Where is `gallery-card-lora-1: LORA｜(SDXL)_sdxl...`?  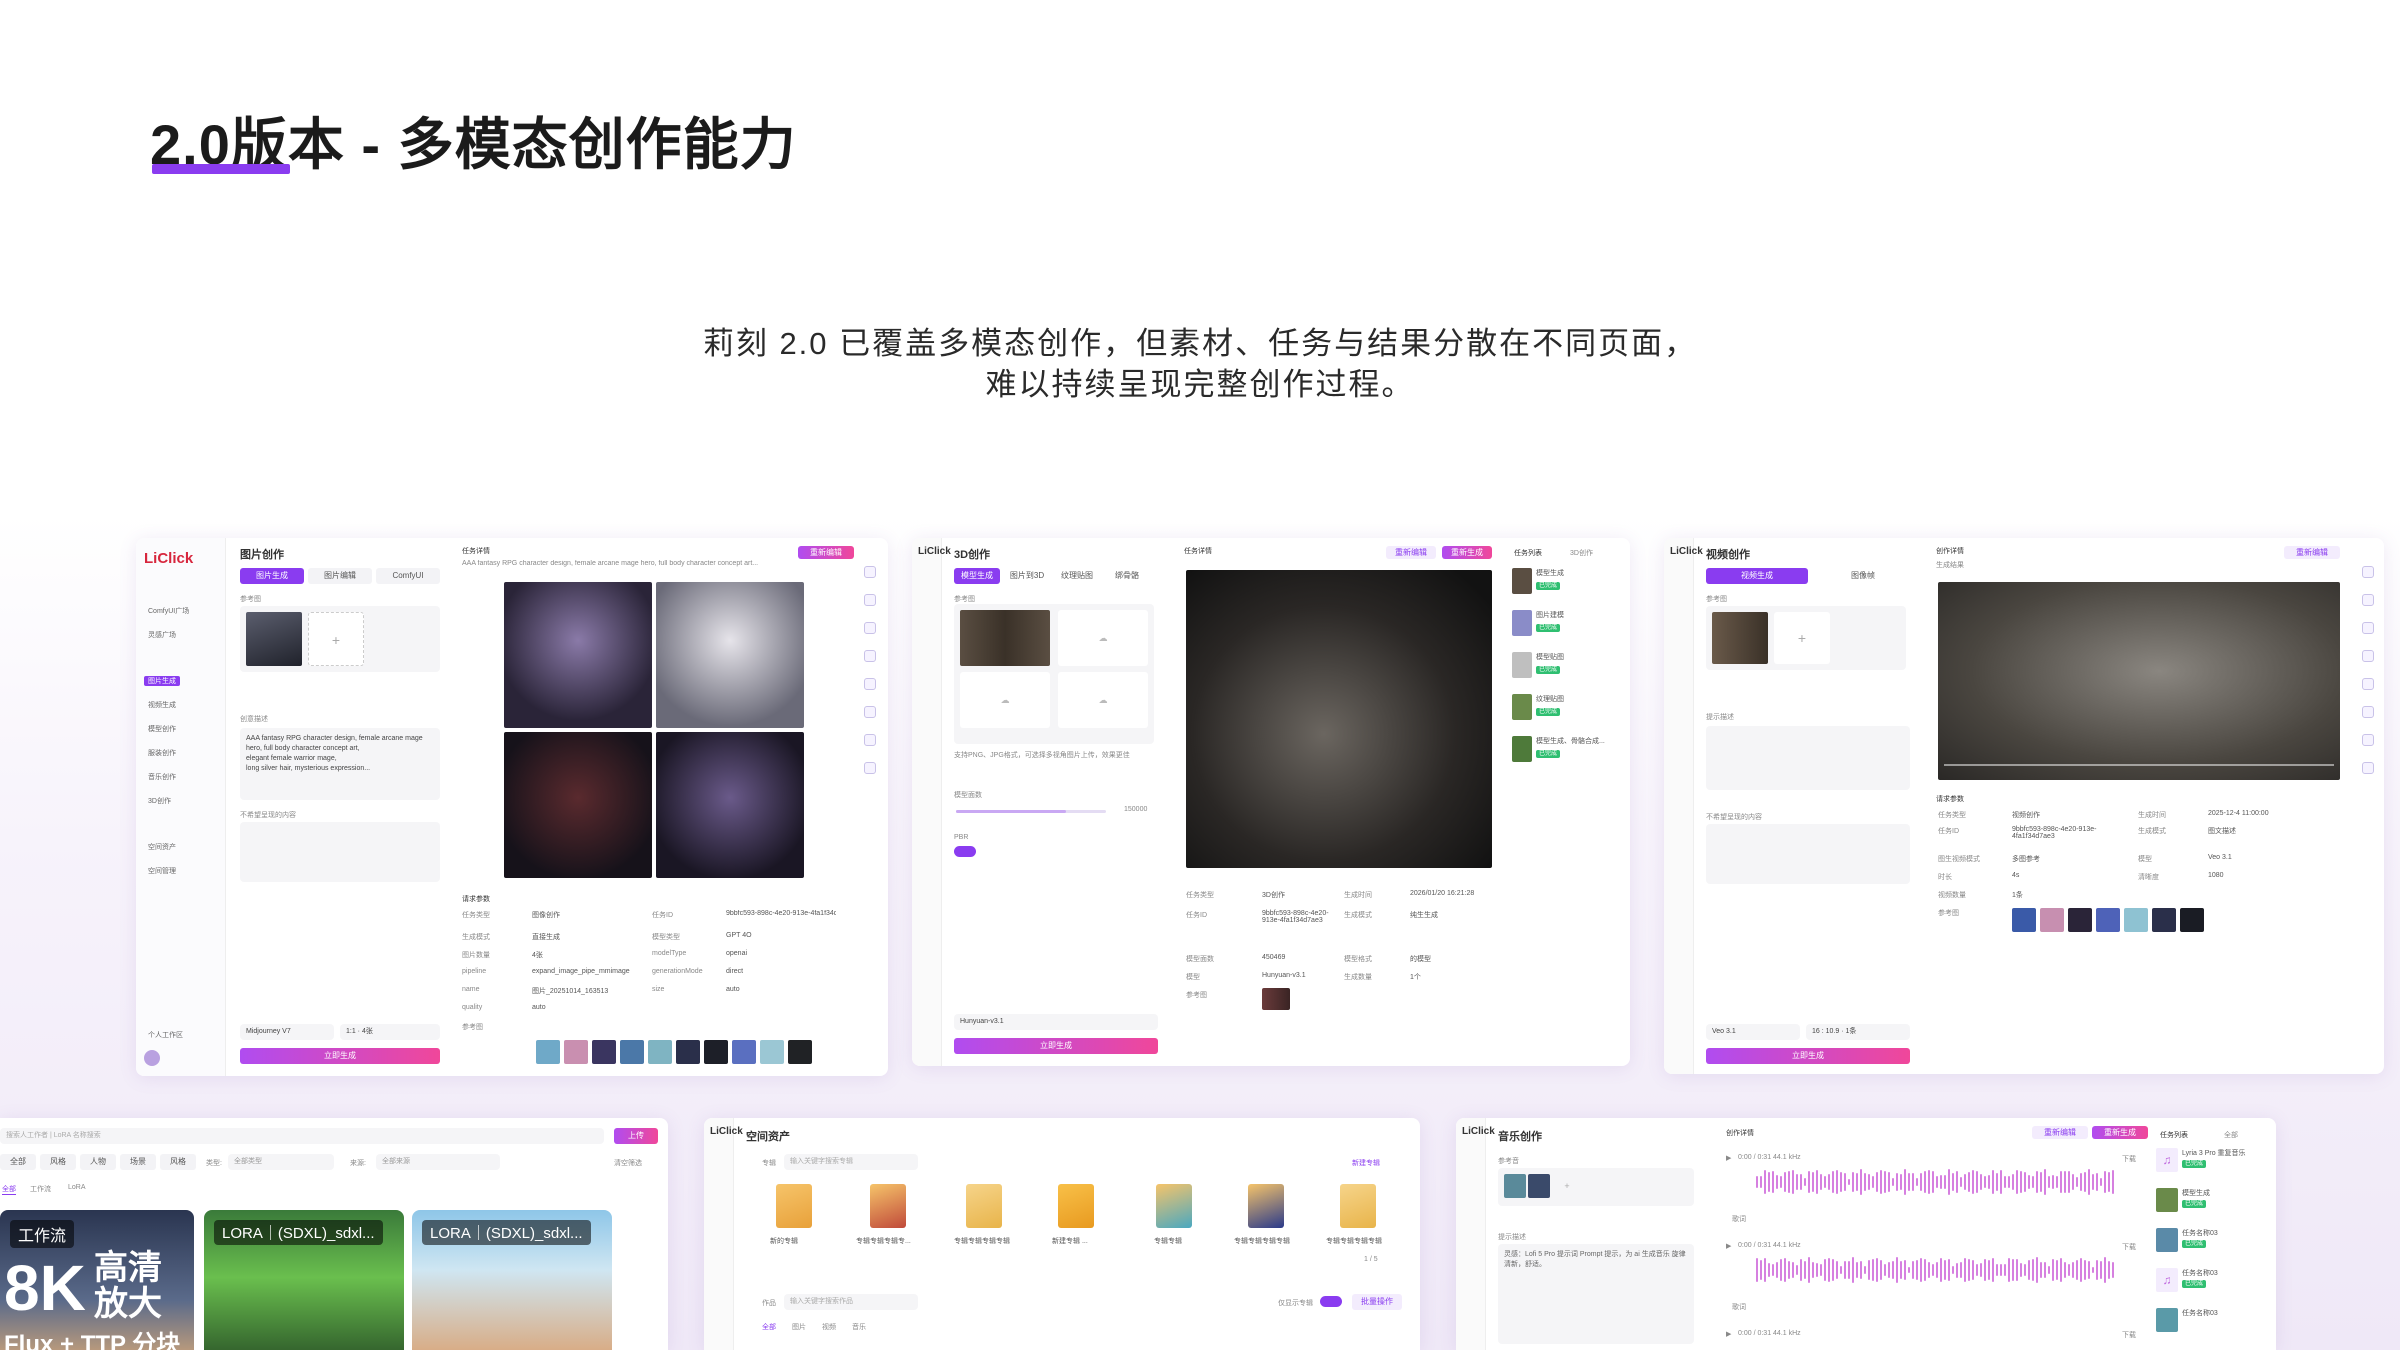
gallery-card-lora-1: LORA｜(SDXL)_sdxl... is located at coordinates (304, 1280).